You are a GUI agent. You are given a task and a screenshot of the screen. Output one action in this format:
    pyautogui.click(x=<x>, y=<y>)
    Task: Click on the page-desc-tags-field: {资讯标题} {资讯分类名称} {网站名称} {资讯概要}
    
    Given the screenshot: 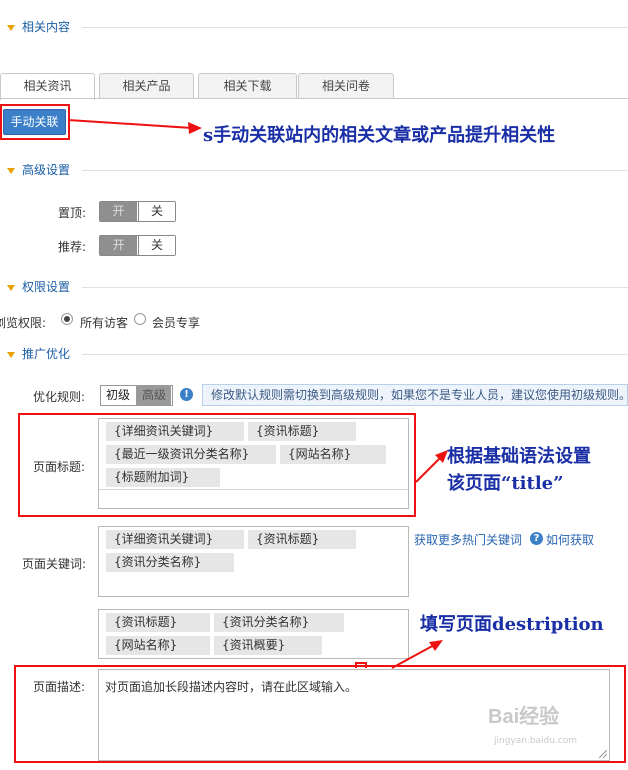 What is the action you would take?
    pyautogui.click(x=253, y=634)
    